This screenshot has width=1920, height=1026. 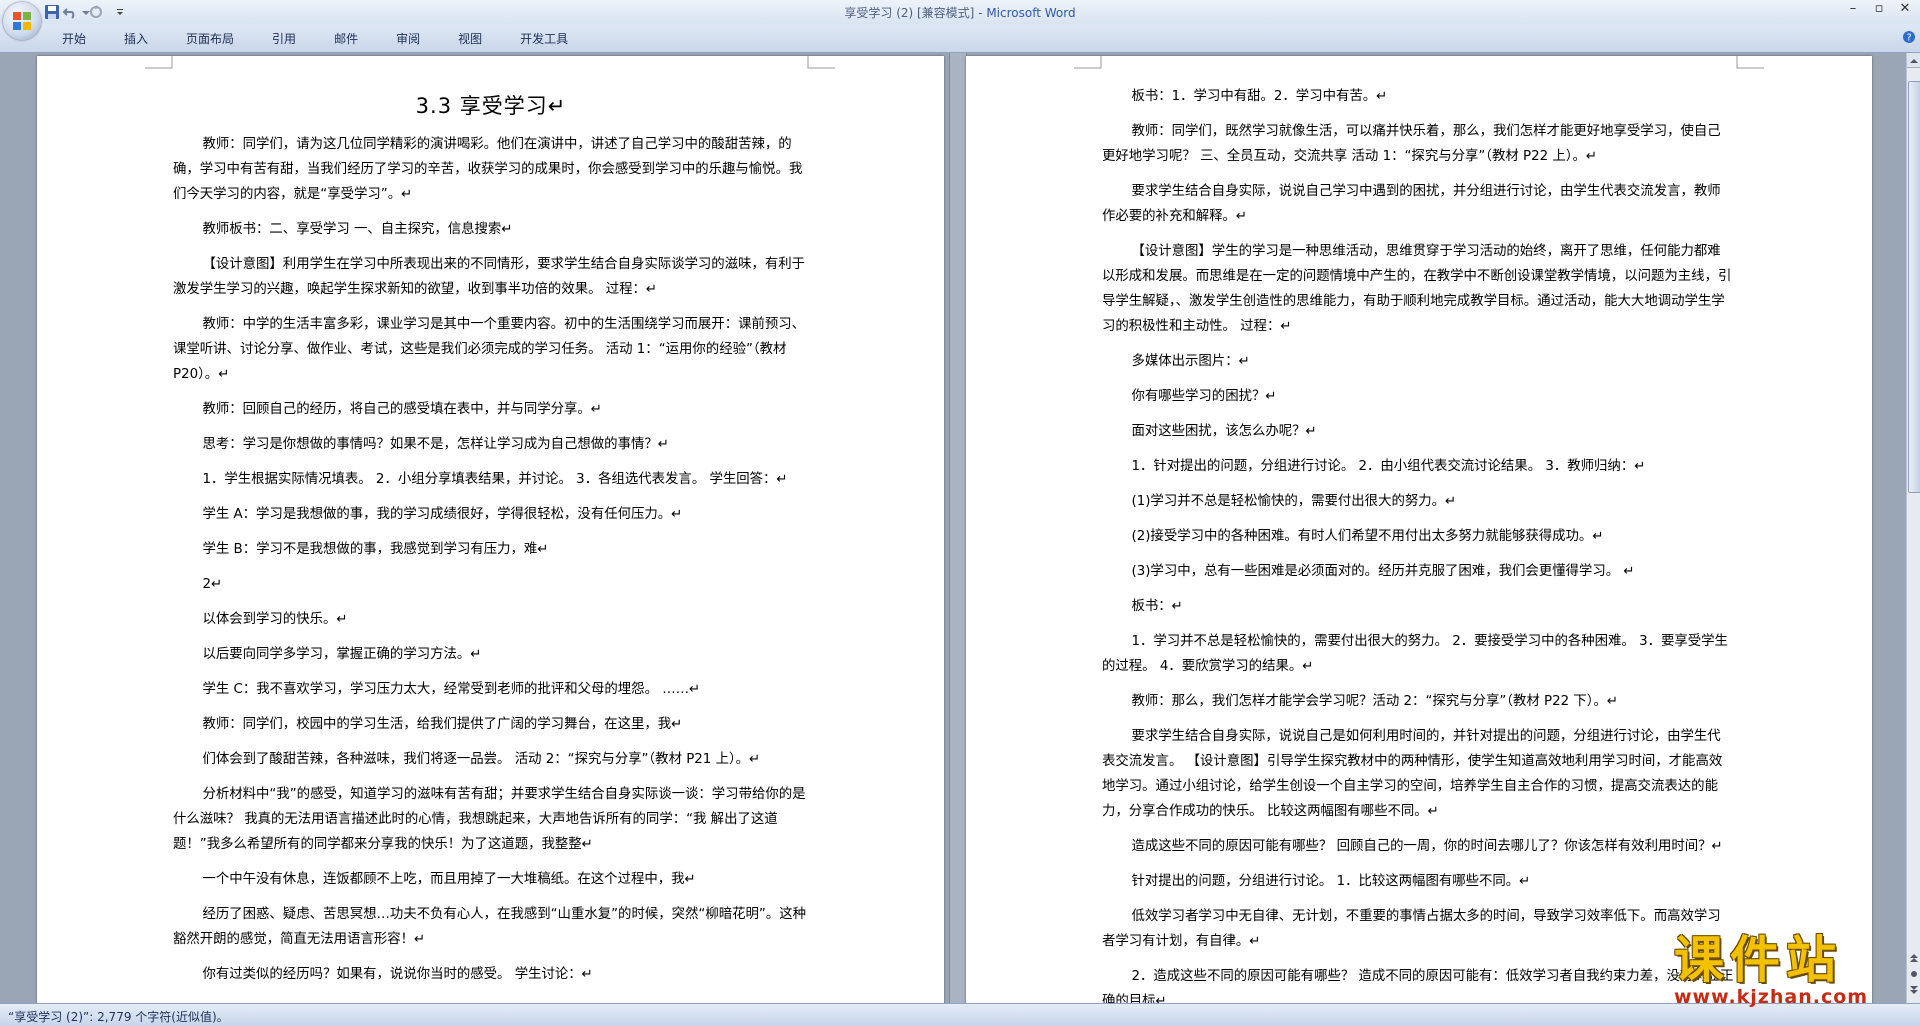 I want to click on paragraph: 2↵, so click(x=212, y=584).